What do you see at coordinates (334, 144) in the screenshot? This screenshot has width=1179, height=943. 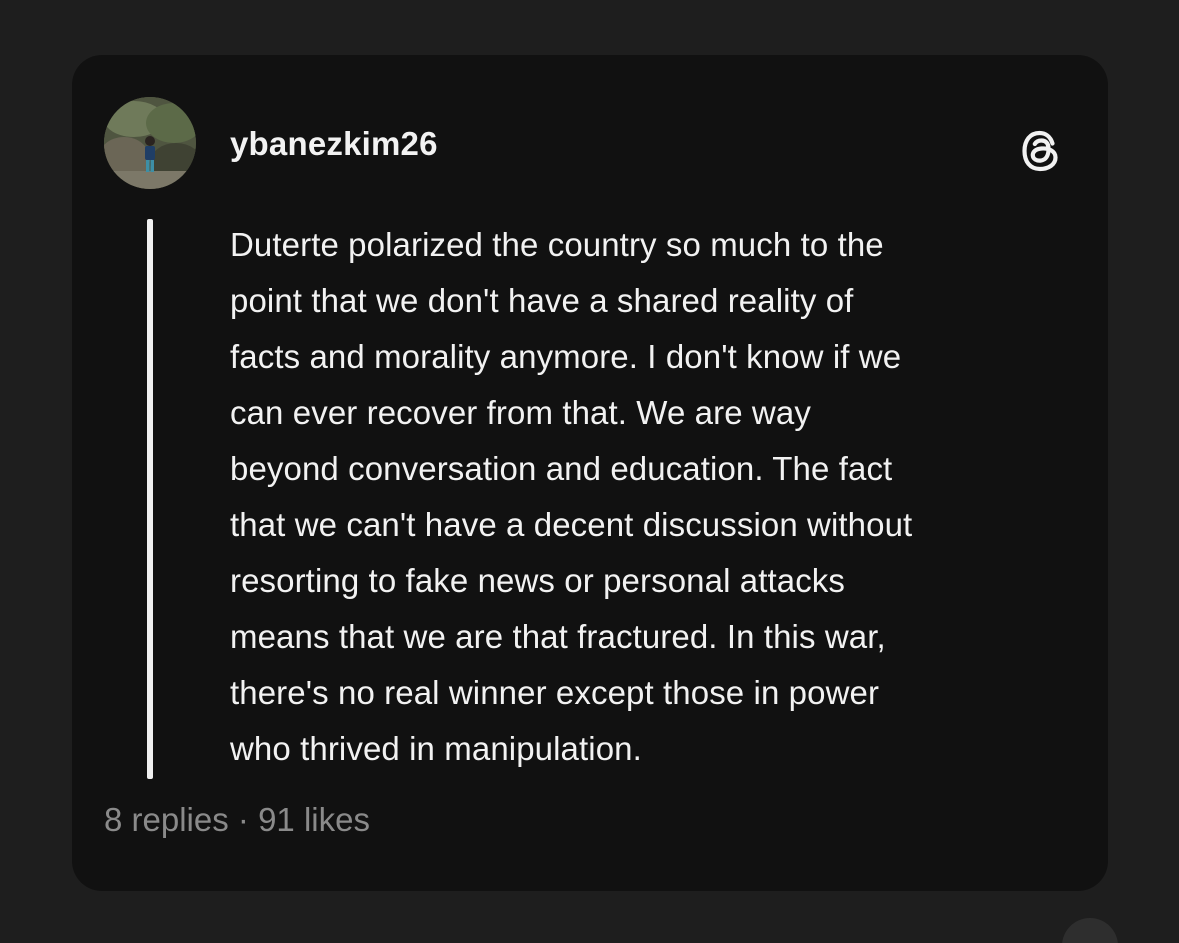 I see `username: ybanezkim26` at bounding box center [334, 144].